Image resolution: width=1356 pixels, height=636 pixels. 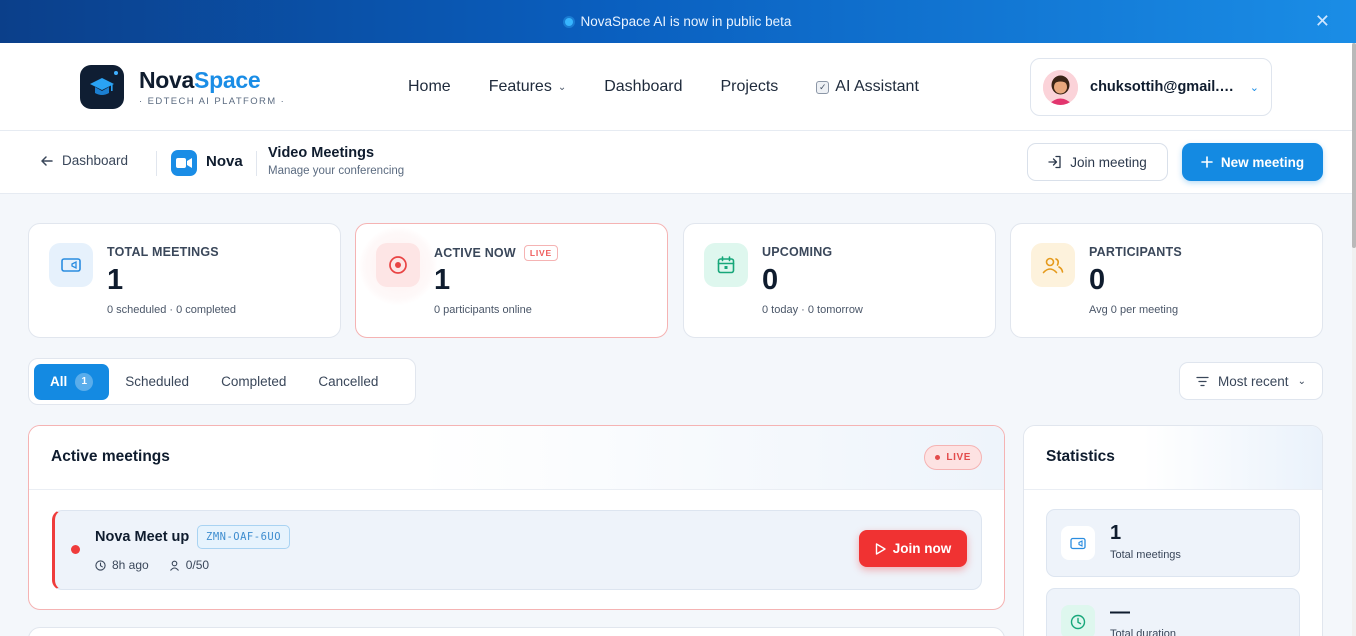 I want to click on target-icon, so click(x=398, y=265).